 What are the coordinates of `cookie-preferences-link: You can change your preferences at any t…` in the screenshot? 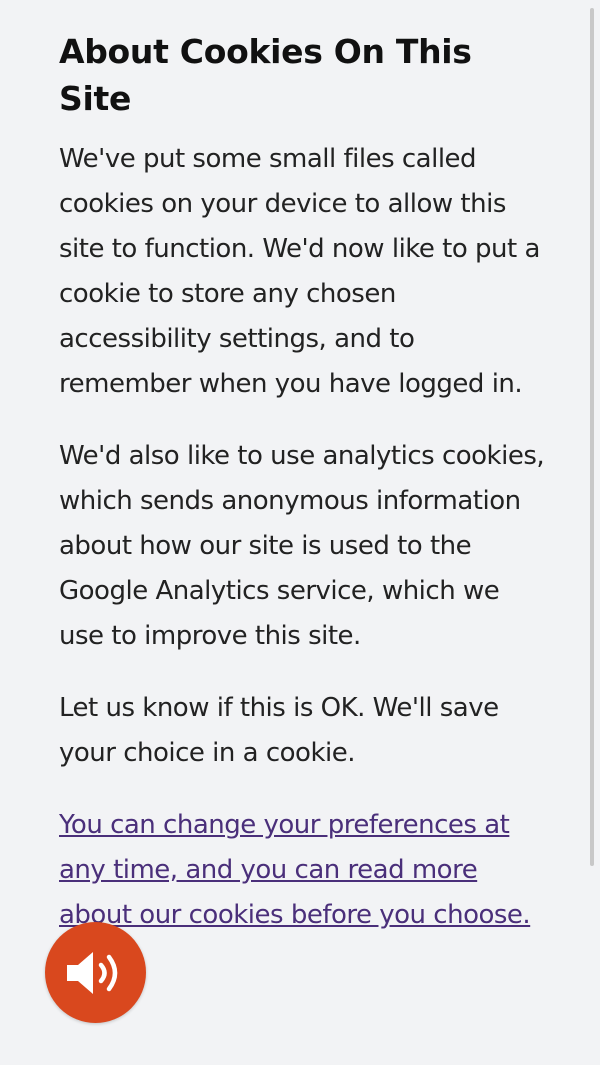 It's located at (302, 870).